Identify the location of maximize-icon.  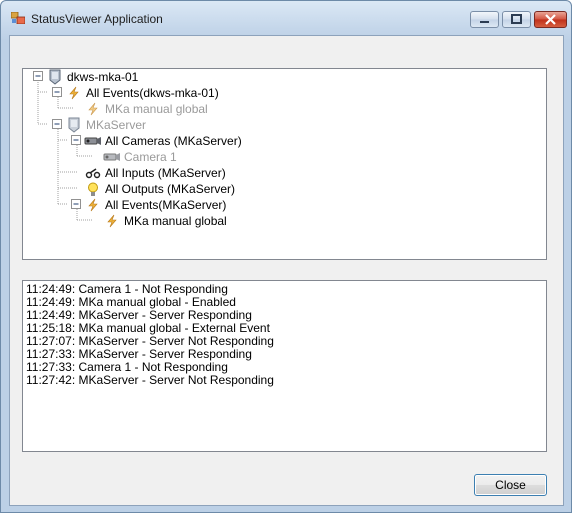
(516, 19).